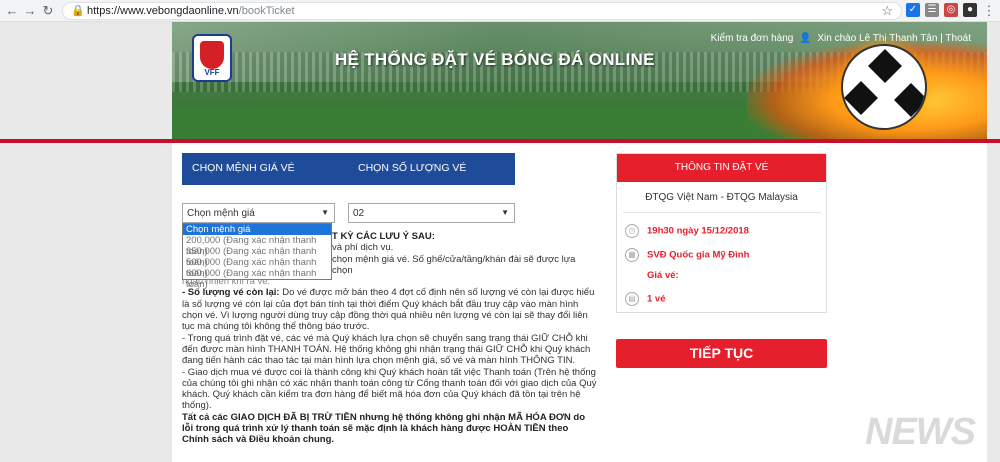 The image size is (1000, 462). What do you see at coordinates (243, 168) in the screenshot?
I see `tab-price: CHỌN MỆNH GIÁ VÉ` at bounding box center [243, 168].